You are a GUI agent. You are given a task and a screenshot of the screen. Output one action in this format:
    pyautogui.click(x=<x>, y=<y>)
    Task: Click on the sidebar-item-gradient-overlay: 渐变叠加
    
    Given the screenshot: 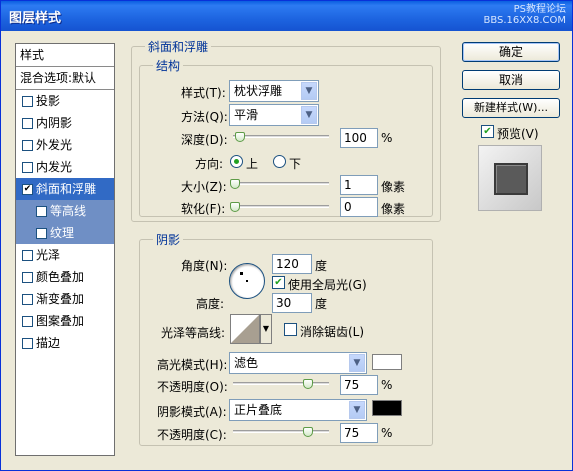 What is the action you would take?
    pyautogui.click(x=65, y=299)
    